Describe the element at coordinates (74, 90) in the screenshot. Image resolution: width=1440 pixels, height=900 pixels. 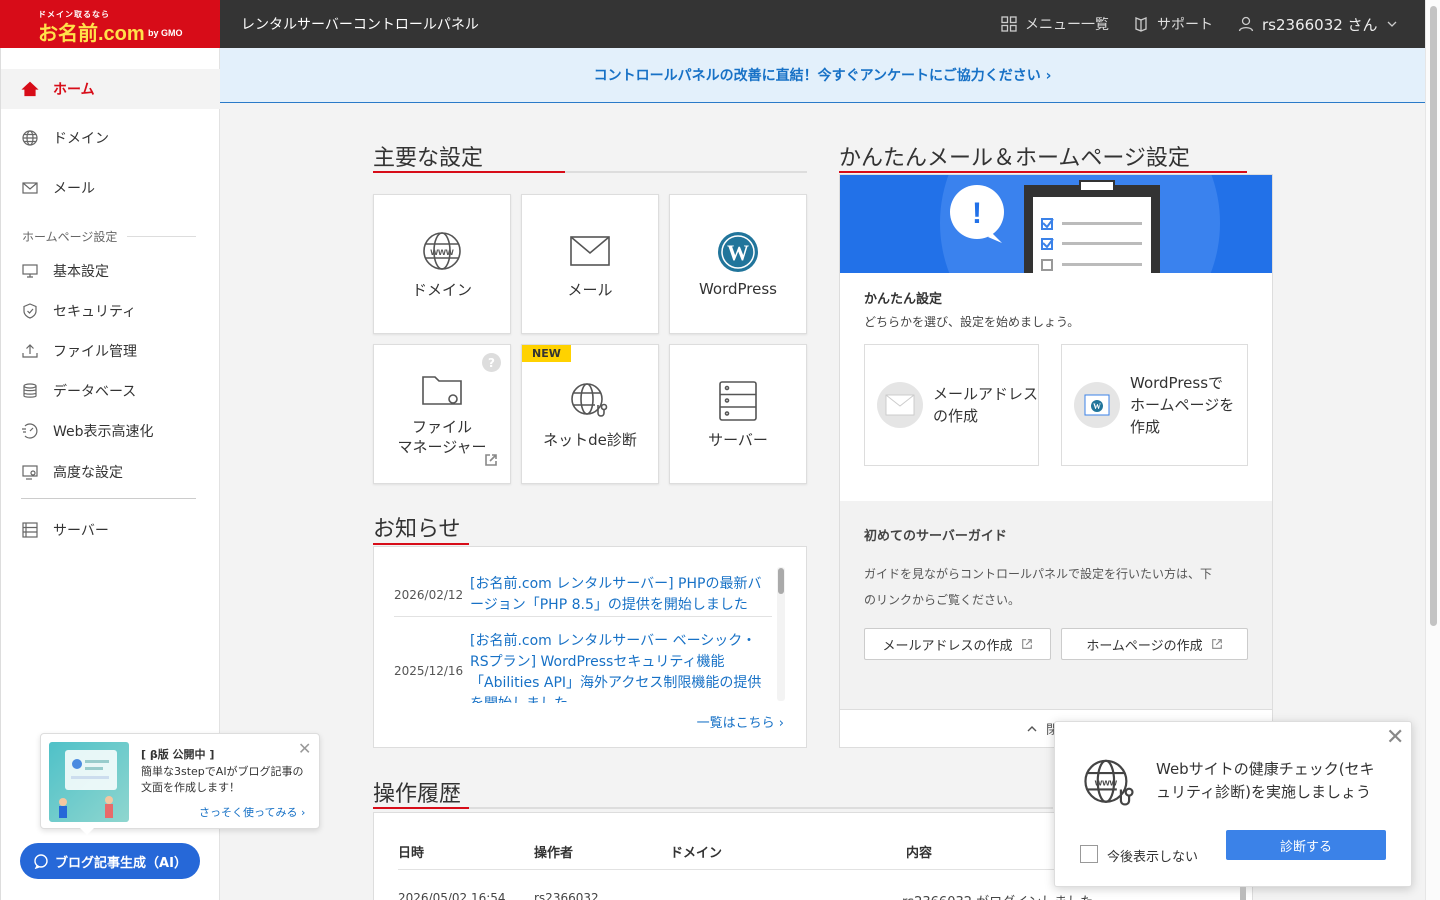
I see `sidebar-item-label: ホーム` at that location.